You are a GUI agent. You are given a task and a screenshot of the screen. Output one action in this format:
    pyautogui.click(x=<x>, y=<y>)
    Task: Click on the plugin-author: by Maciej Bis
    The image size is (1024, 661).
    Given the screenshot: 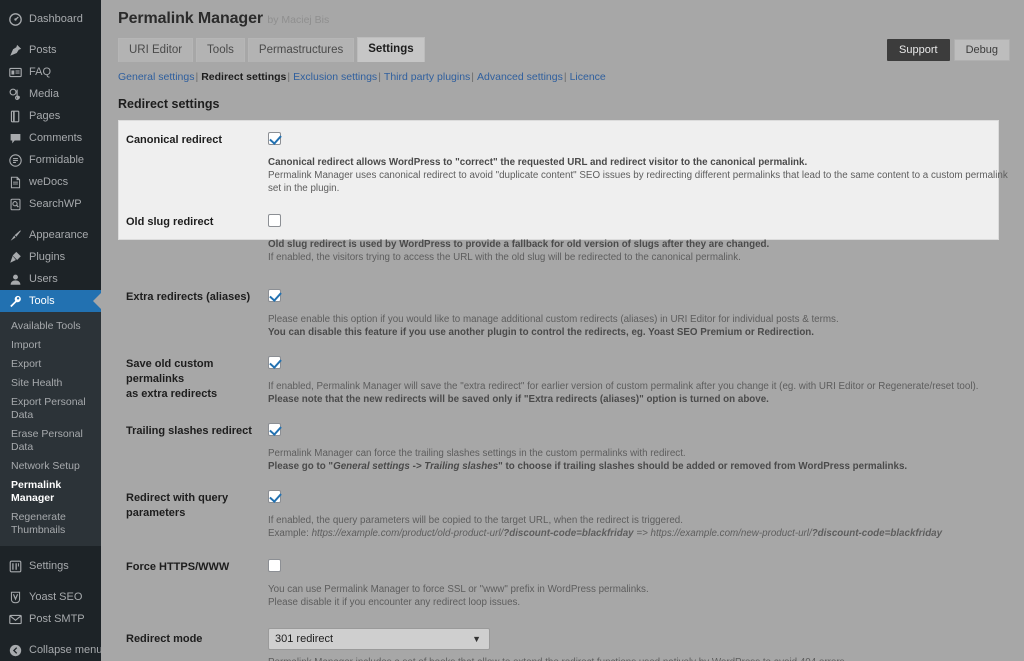 What is the action you would take?
    pyautogui.click(x=298, y=20)
    